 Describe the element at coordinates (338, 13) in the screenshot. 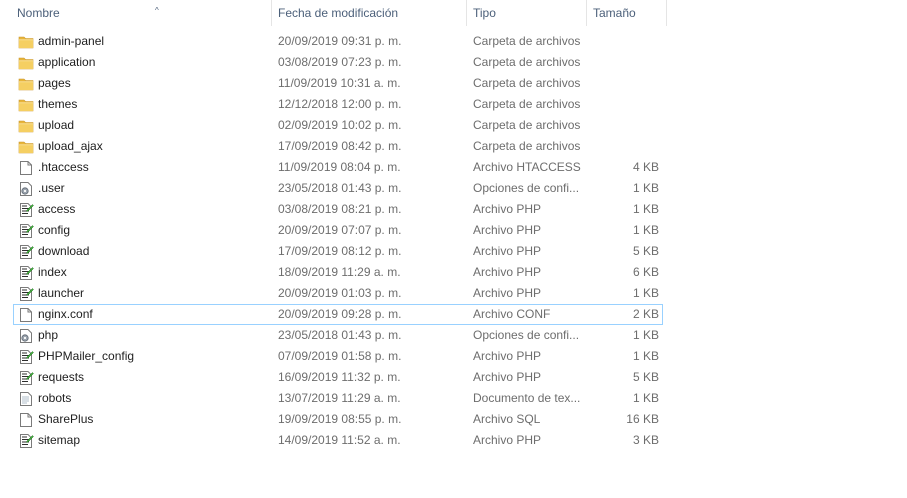

I see `column-header-date-label: Fecha de modificación` at that location.